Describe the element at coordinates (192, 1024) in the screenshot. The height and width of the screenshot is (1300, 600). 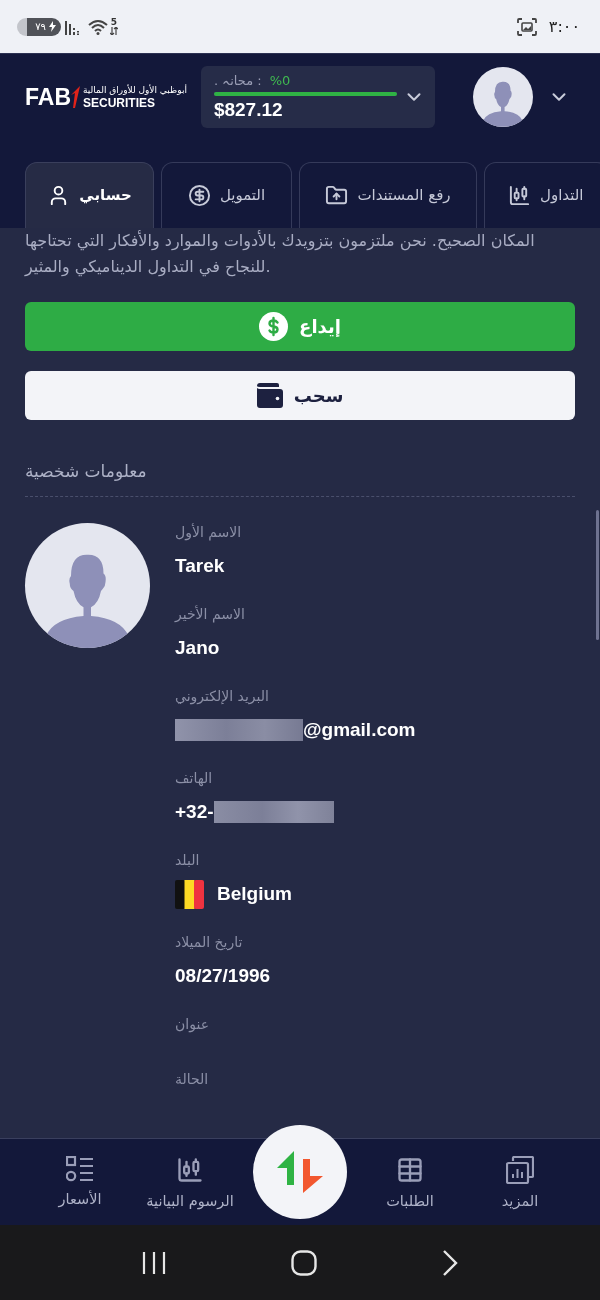
I see `field-label: عنوان` at that location.